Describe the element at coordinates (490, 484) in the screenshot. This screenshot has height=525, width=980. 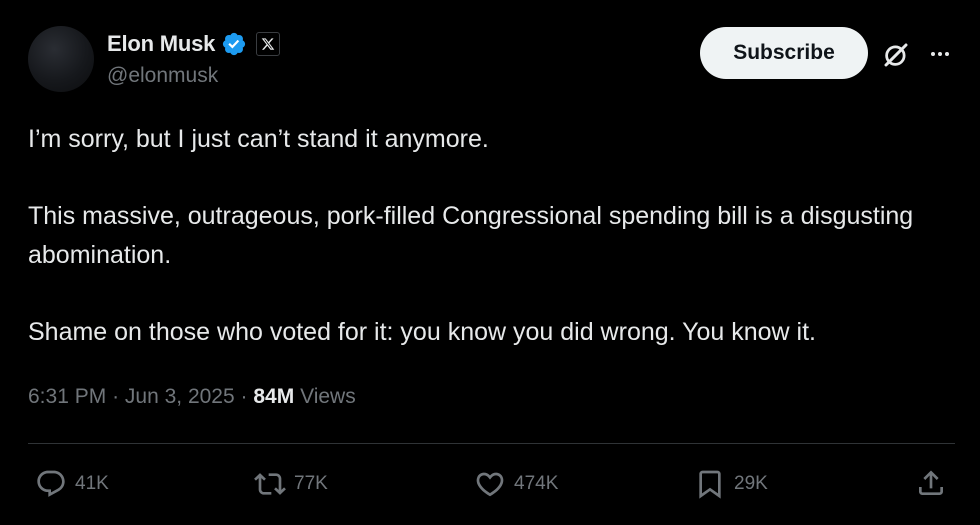
I see `like-icon` at that location.